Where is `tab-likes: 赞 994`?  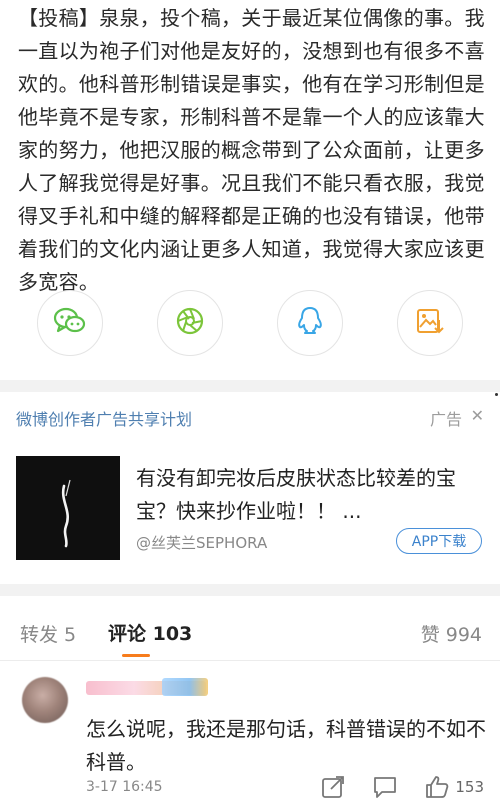
tab-likes: 赞 994 is located at coordinates (451, 633).